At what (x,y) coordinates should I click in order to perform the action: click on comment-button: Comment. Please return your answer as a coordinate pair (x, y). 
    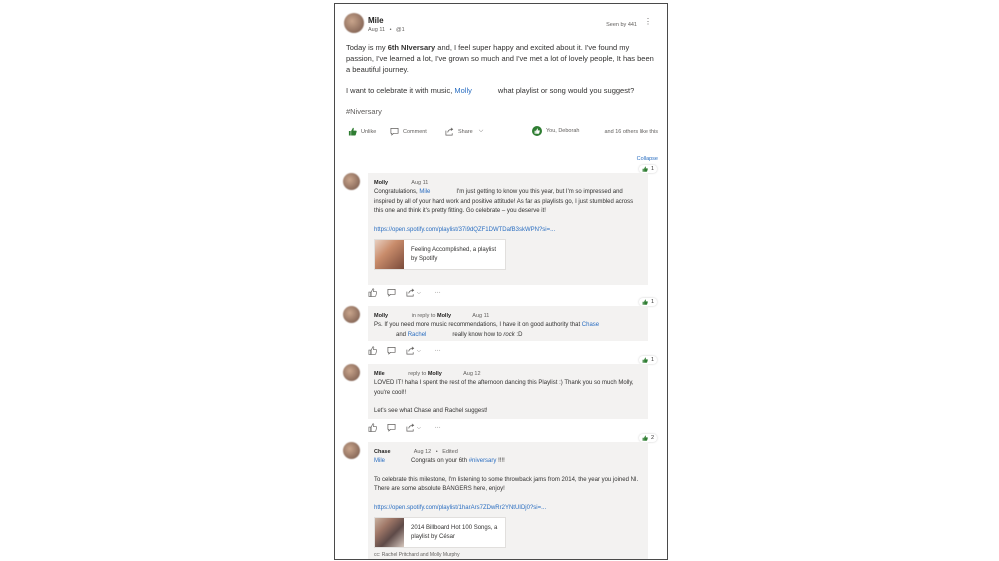
    Looking at the image, I should click on (408, 131).